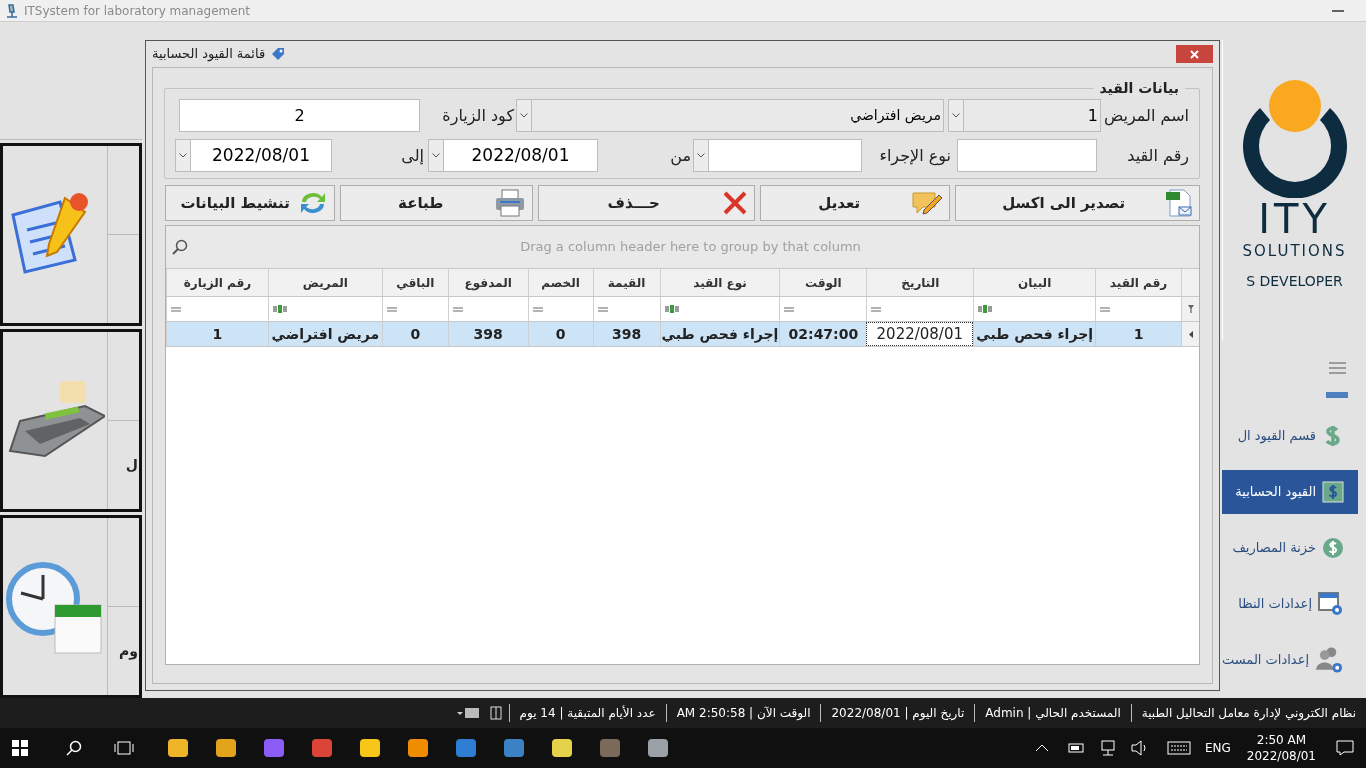 This screenshot has height=768, width=1366. Describe the element at coordinates (1190, 309) in the screenshot. I see `filter-icon` at that location.